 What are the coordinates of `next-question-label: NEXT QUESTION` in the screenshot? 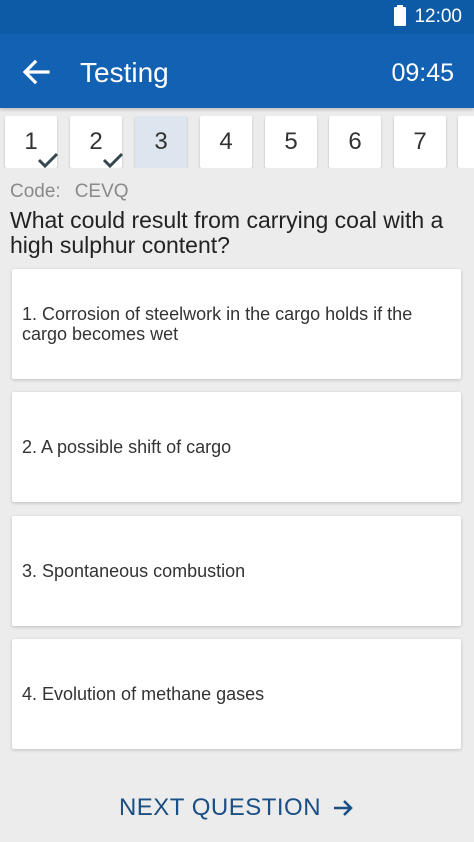 It's located at (220, 807).